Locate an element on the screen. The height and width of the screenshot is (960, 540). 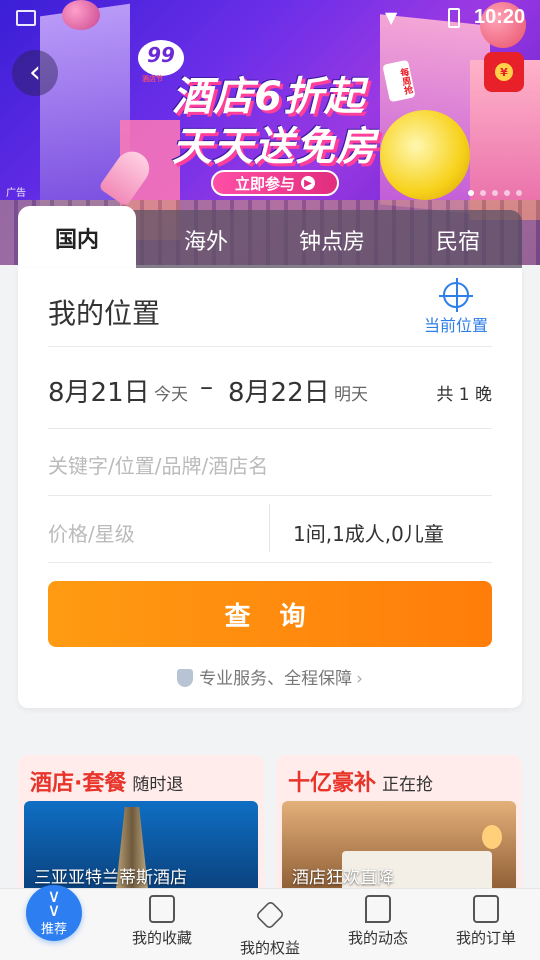
nav-benefits: 我的权益 is located at coordinates (270, 926).